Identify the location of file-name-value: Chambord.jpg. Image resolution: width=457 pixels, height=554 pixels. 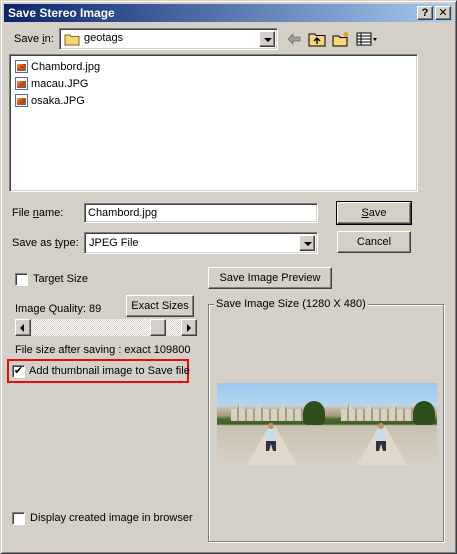
(123, 213).